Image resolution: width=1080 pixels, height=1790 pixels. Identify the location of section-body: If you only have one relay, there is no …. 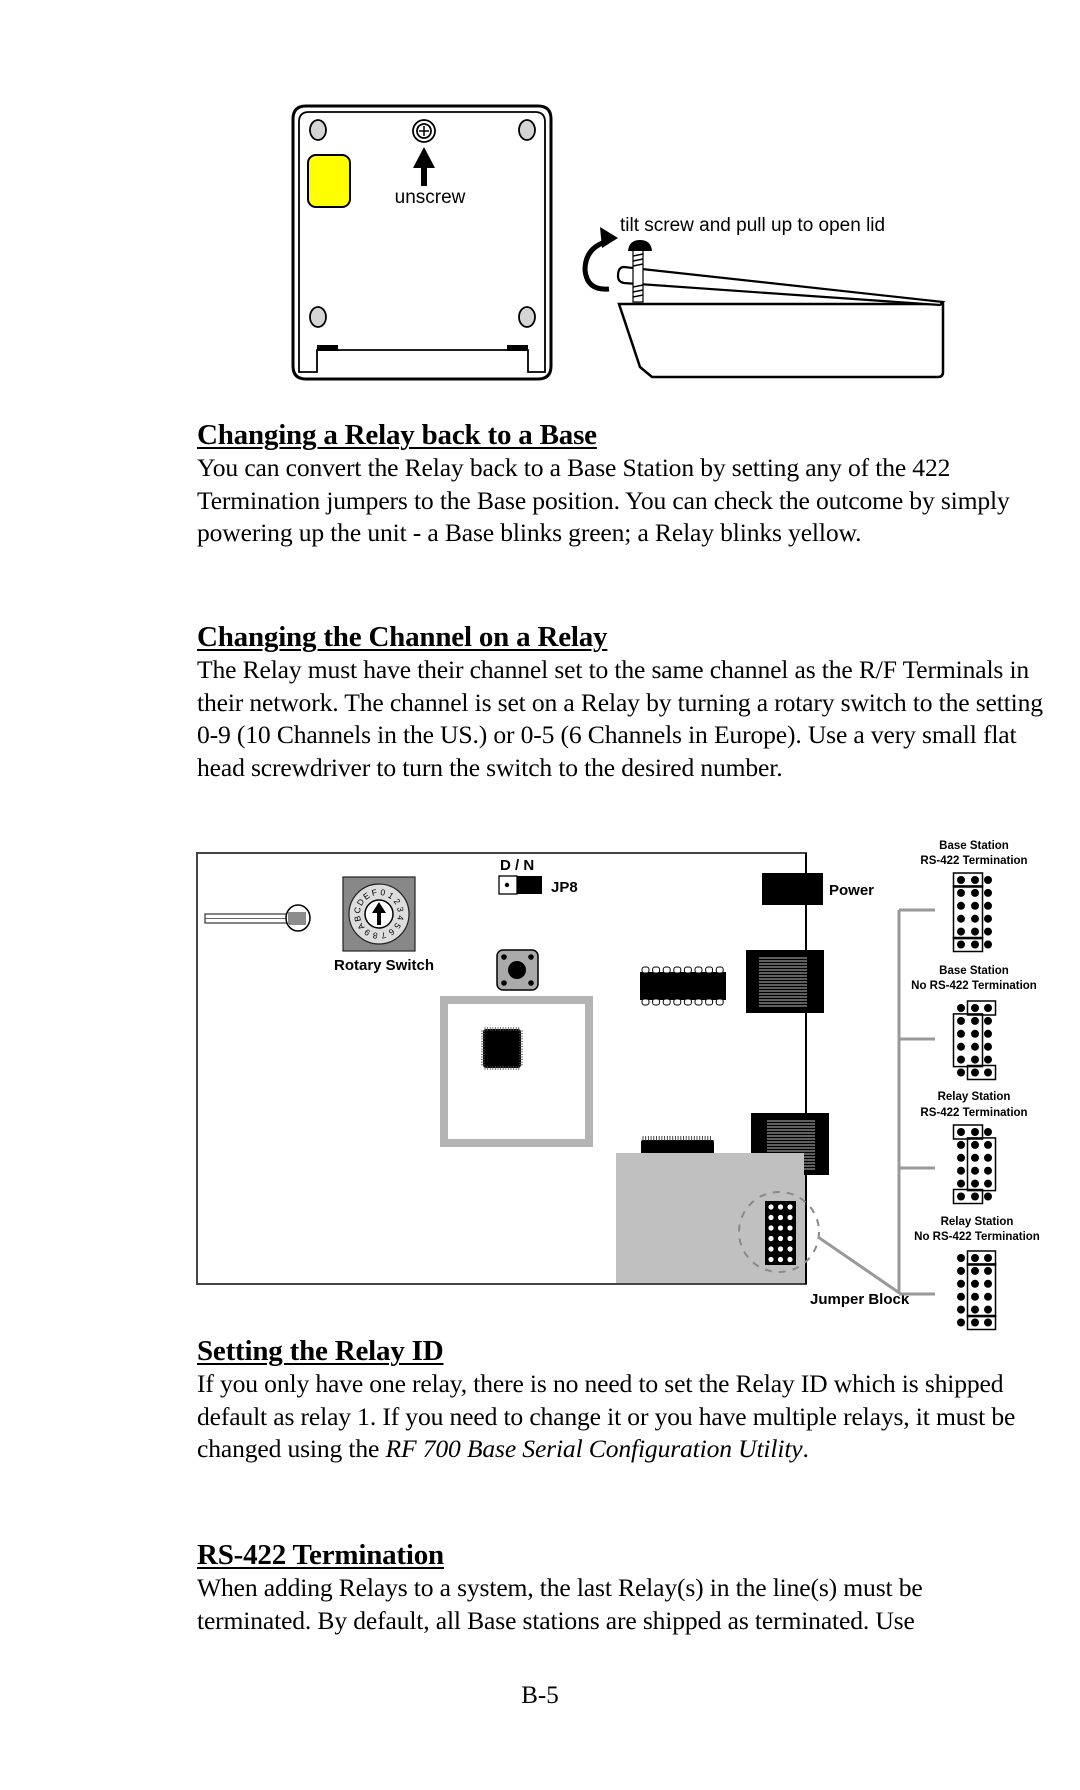
(626, 1417).